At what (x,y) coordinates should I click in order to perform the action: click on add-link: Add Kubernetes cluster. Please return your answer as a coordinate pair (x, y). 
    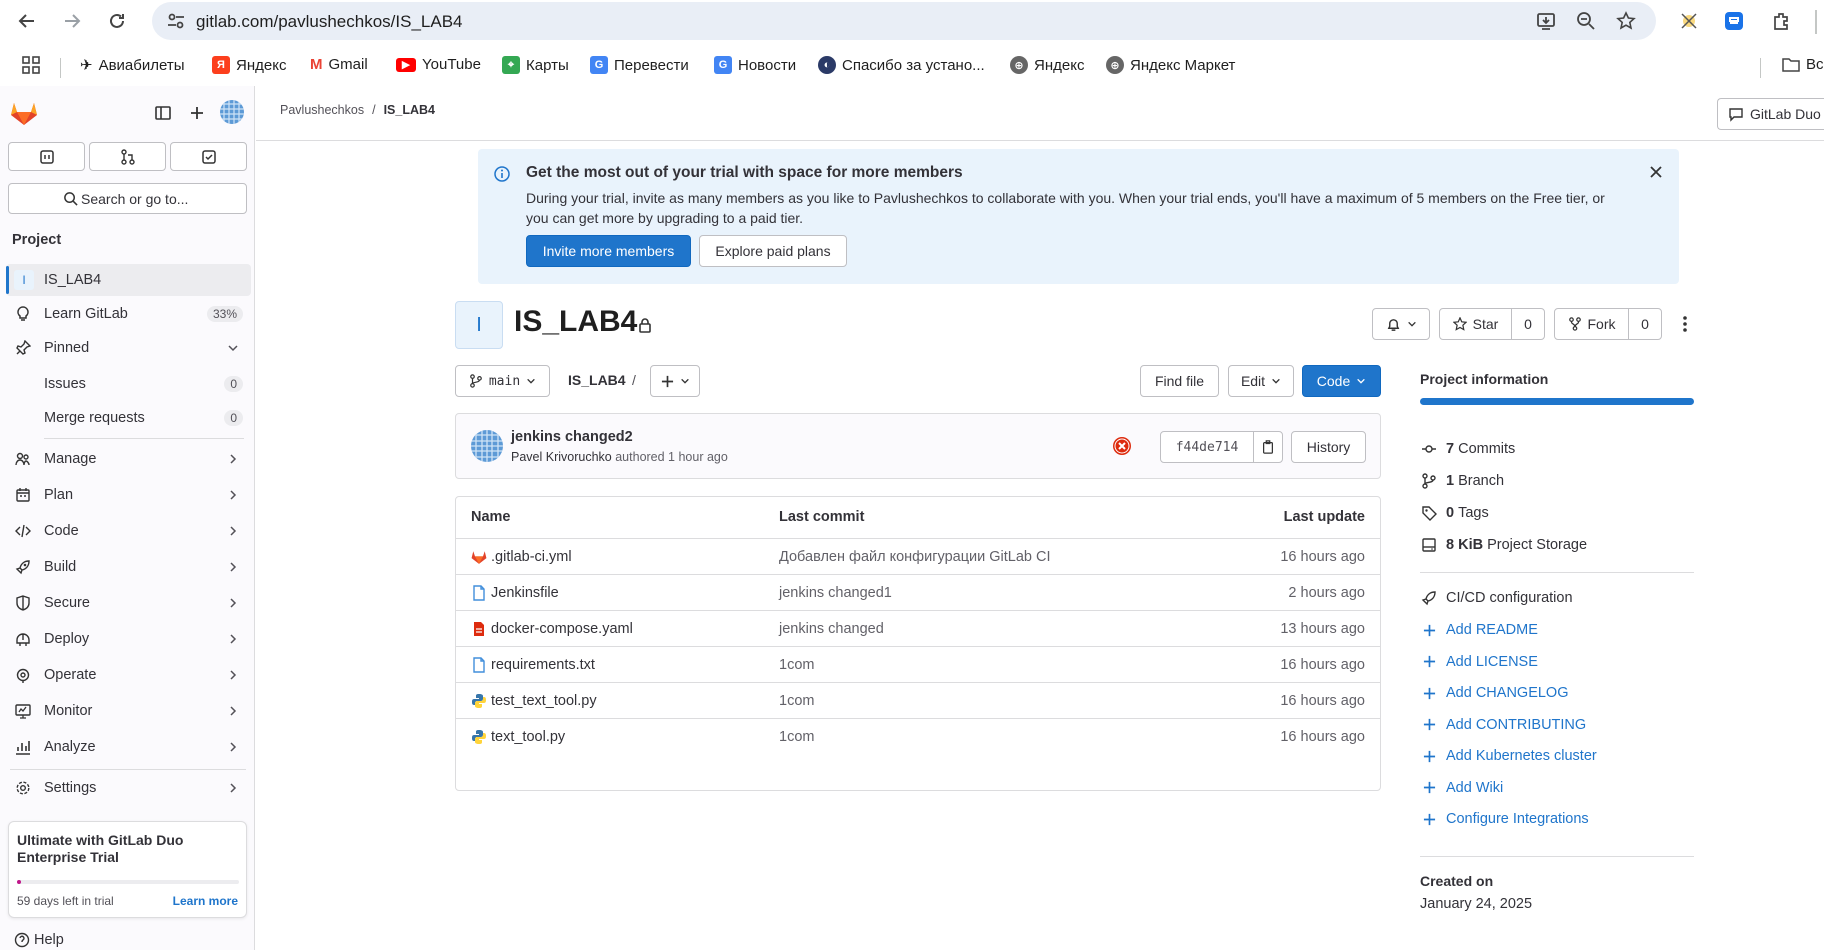
    Looking at the image, I should click on (1508, 756).